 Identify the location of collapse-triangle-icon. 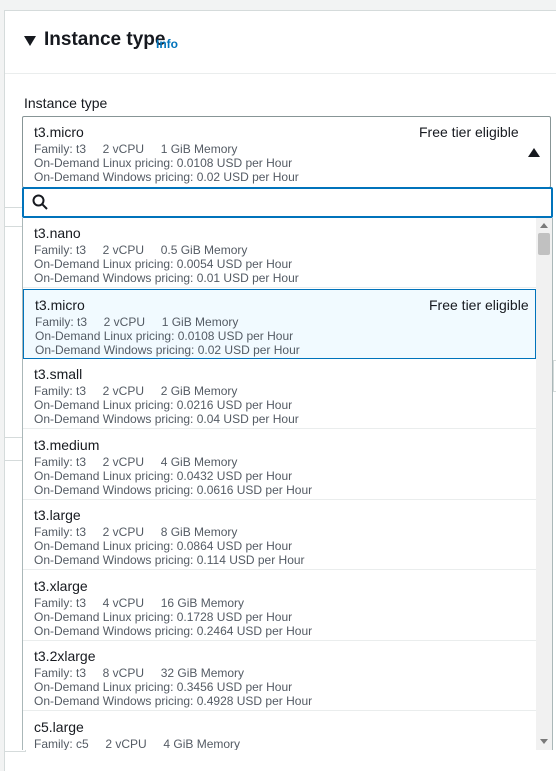
(534, 152).